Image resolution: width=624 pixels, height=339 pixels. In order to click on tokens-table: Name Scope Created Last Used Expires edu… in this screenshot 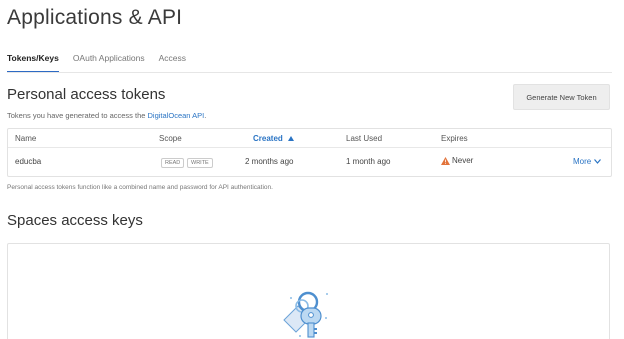, I will do `click(309, 152)`.